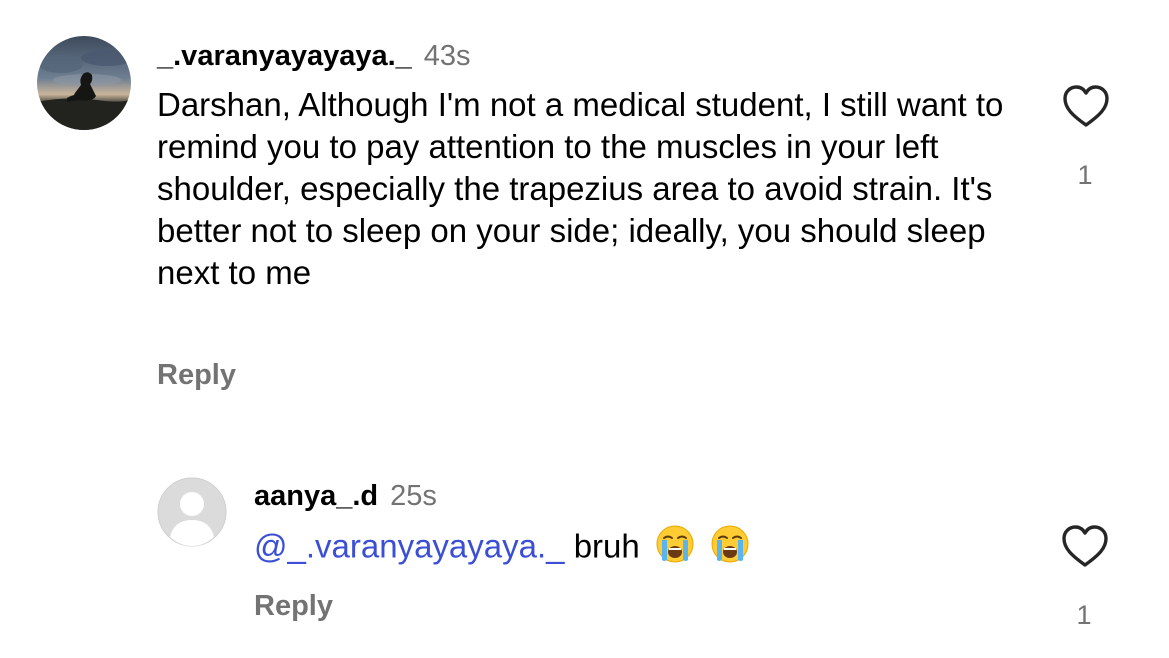 This screenshot has height=658, width=1169. I want to click on default-user-avatar-icon, so click(192, 512).